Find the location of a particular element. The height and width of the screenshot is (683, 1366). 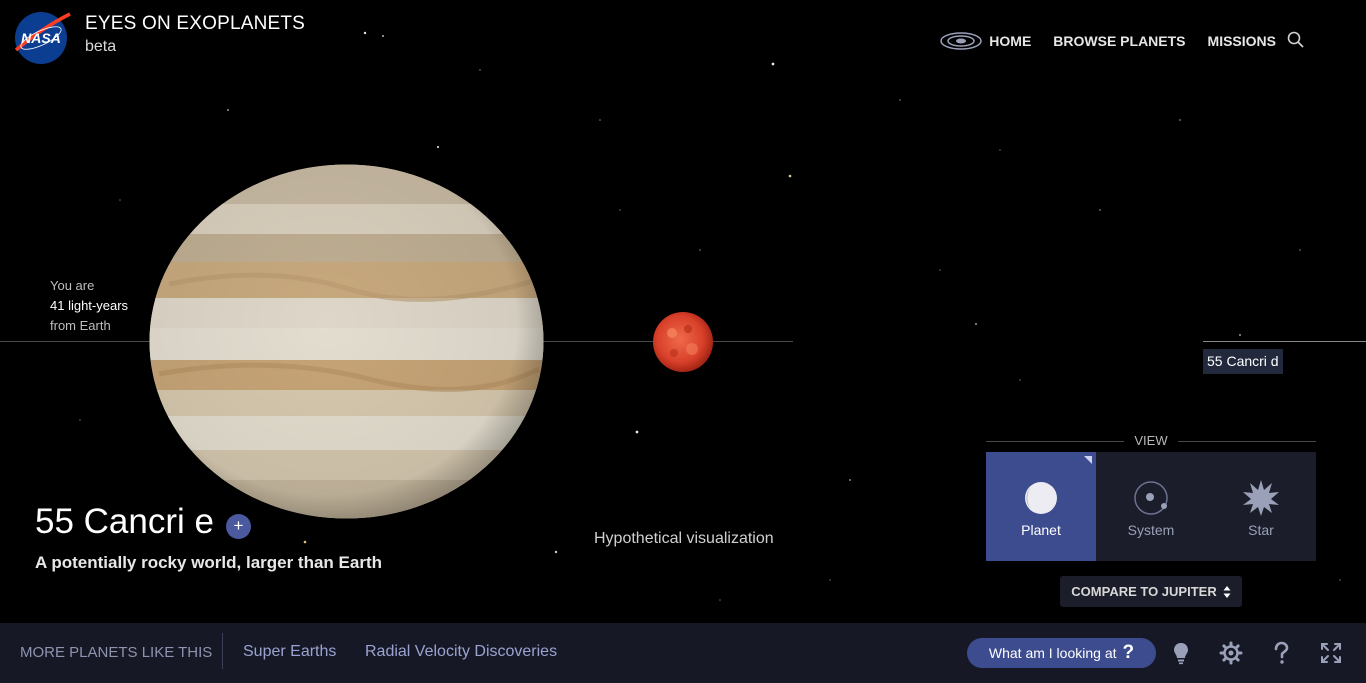

planet-title: 55 Cancri e is located at coordinates (124, 521).